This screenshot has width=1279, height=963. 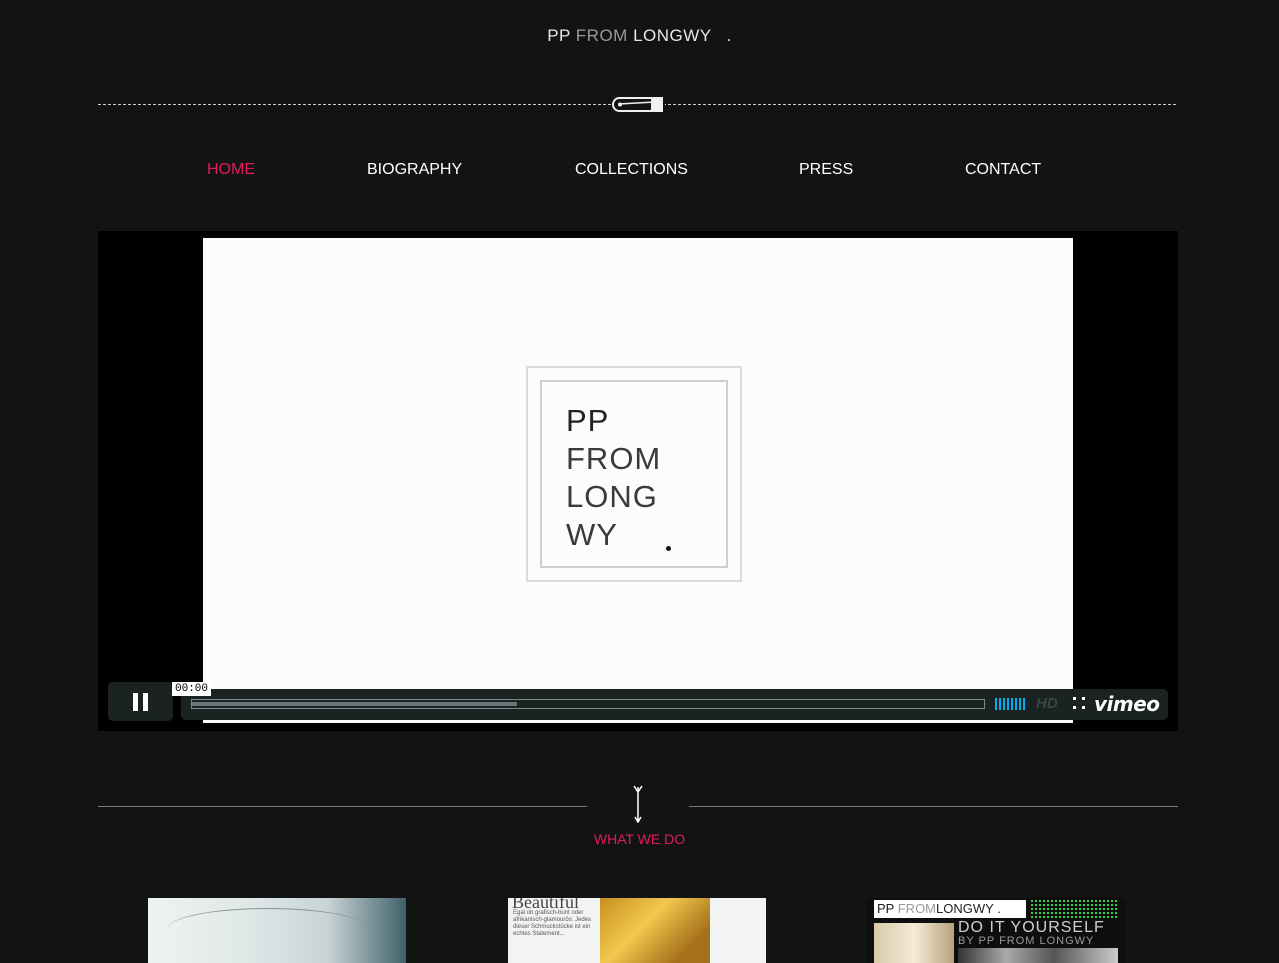 What do you see at coordinates (1079, 703) in the screenshot?
I see `fullscreen-icon` at bounding box center [1079, 703].